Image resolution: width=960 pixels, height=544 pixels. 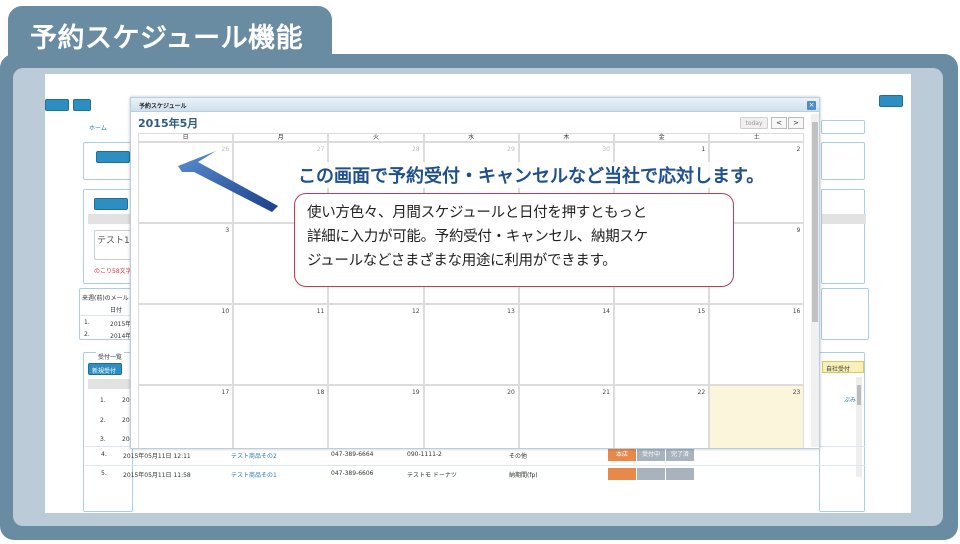 I want to click on next-month-button: >, so click(x=796, y=123).